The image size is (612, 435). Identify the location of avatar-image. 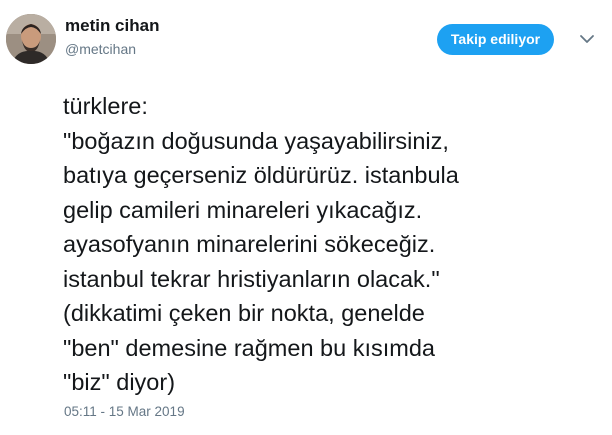
(31, 39).